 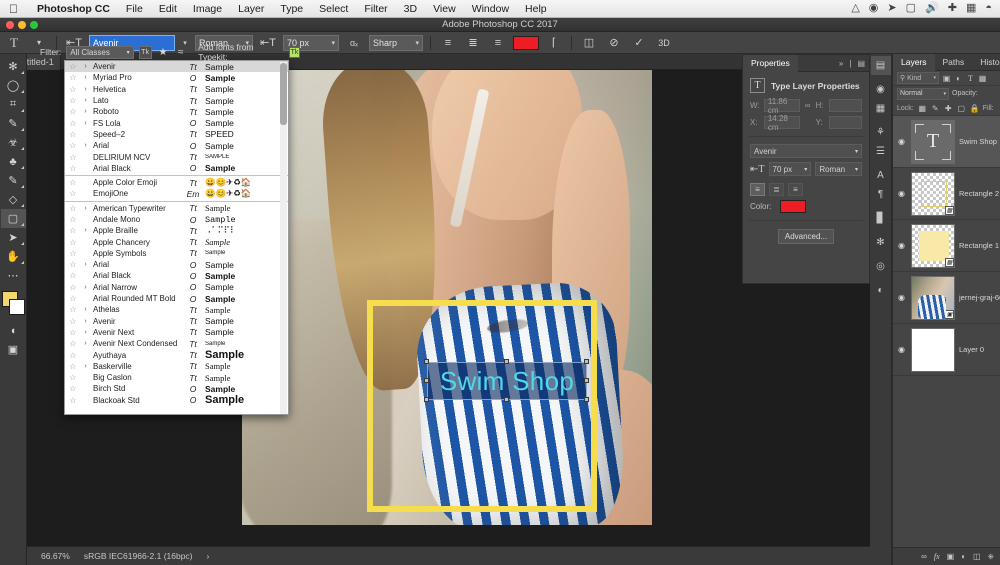 I want to click on move-tool: ✻, so click(x=13, y=66).